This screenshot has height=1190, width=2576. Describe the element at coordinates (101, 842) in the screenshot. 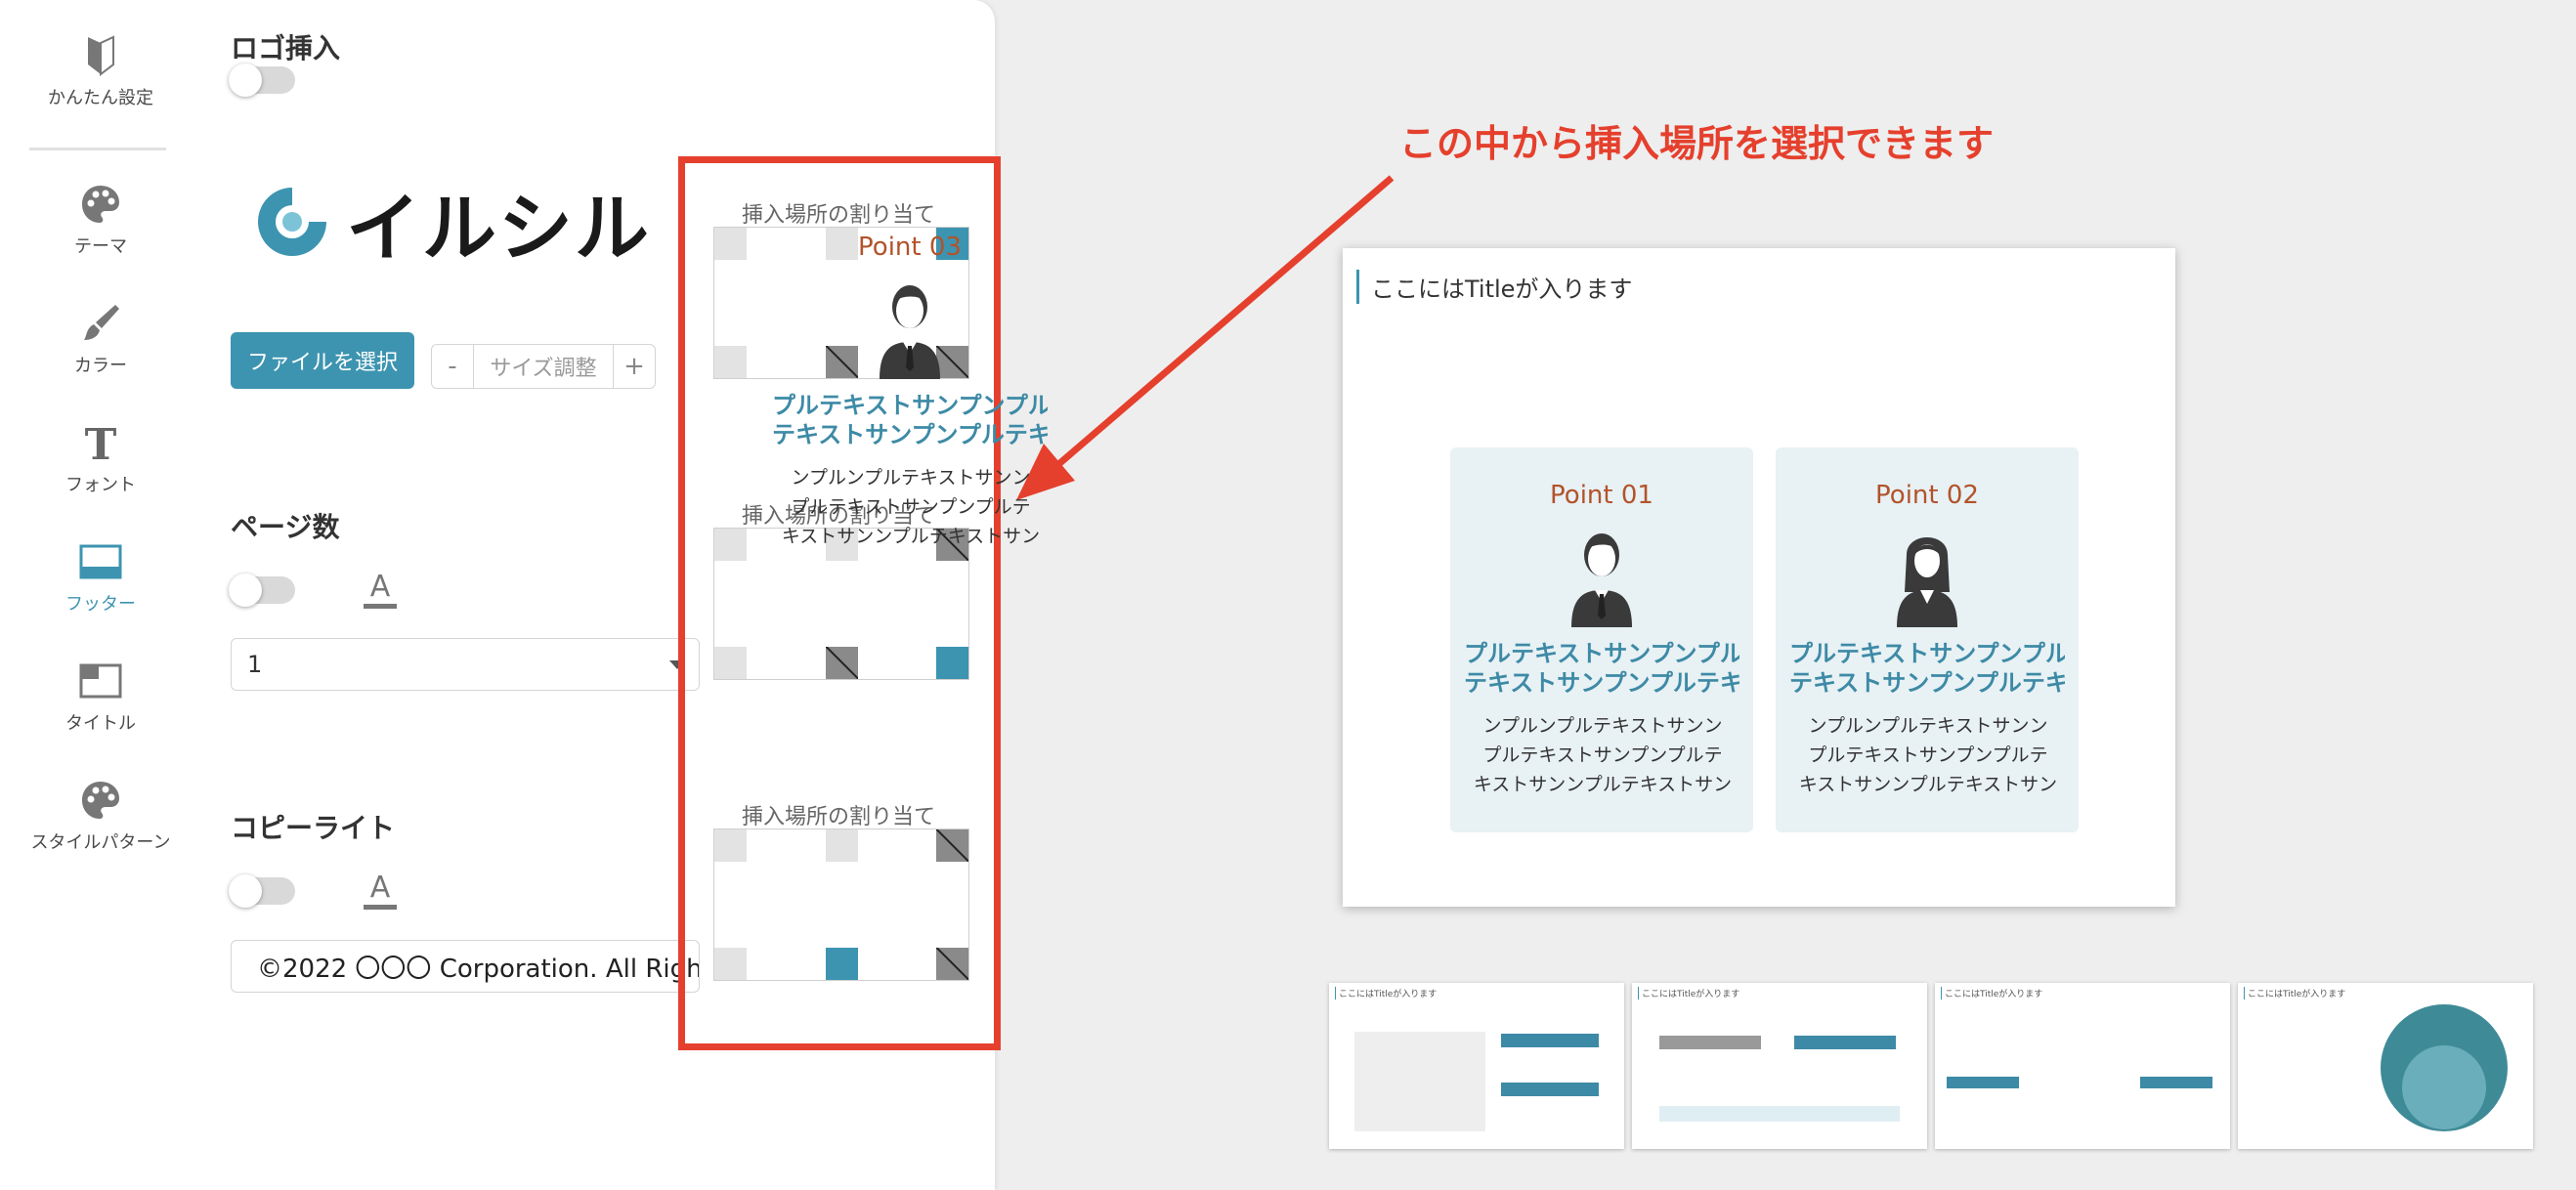

I see `nav-label: スタイルパターン` at that location.